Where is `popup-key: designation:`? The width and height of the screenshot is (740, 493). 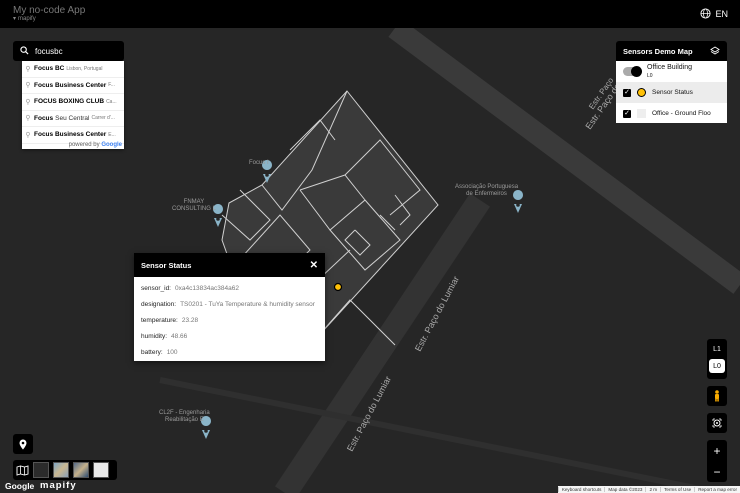
popup-key: designation: is located at coordinates (159, 304).